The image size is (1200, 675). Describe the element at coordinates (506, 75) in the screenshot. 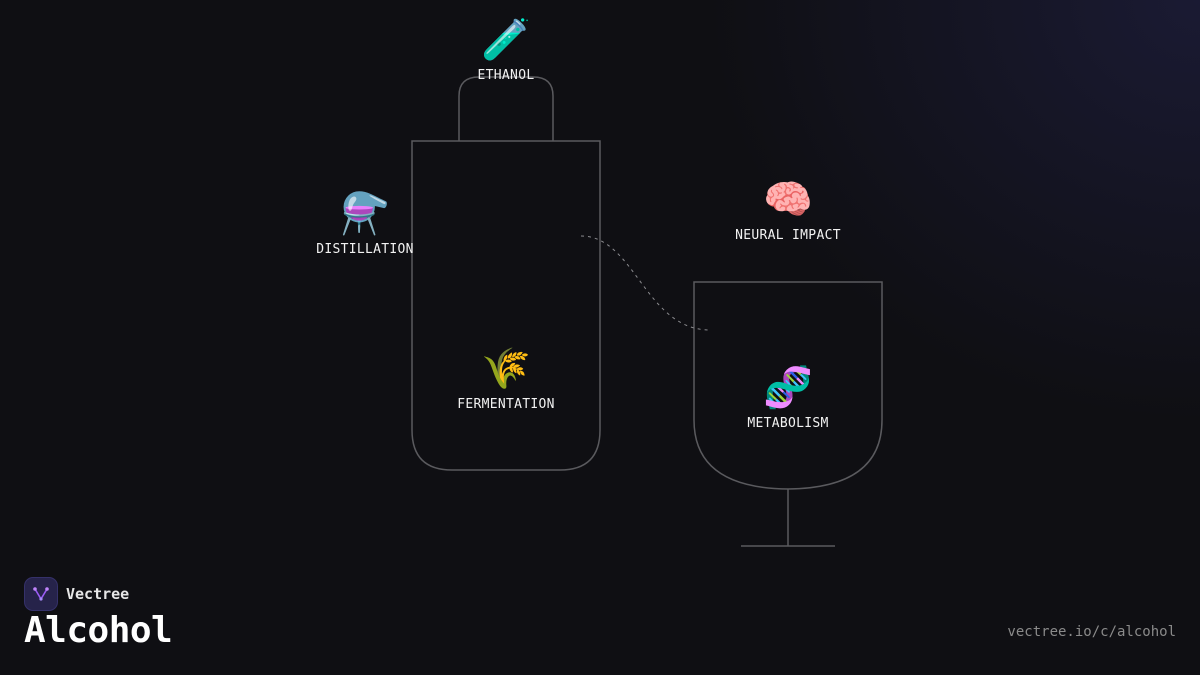

I see `node-label-ethanol: ETHANOL` at that location.